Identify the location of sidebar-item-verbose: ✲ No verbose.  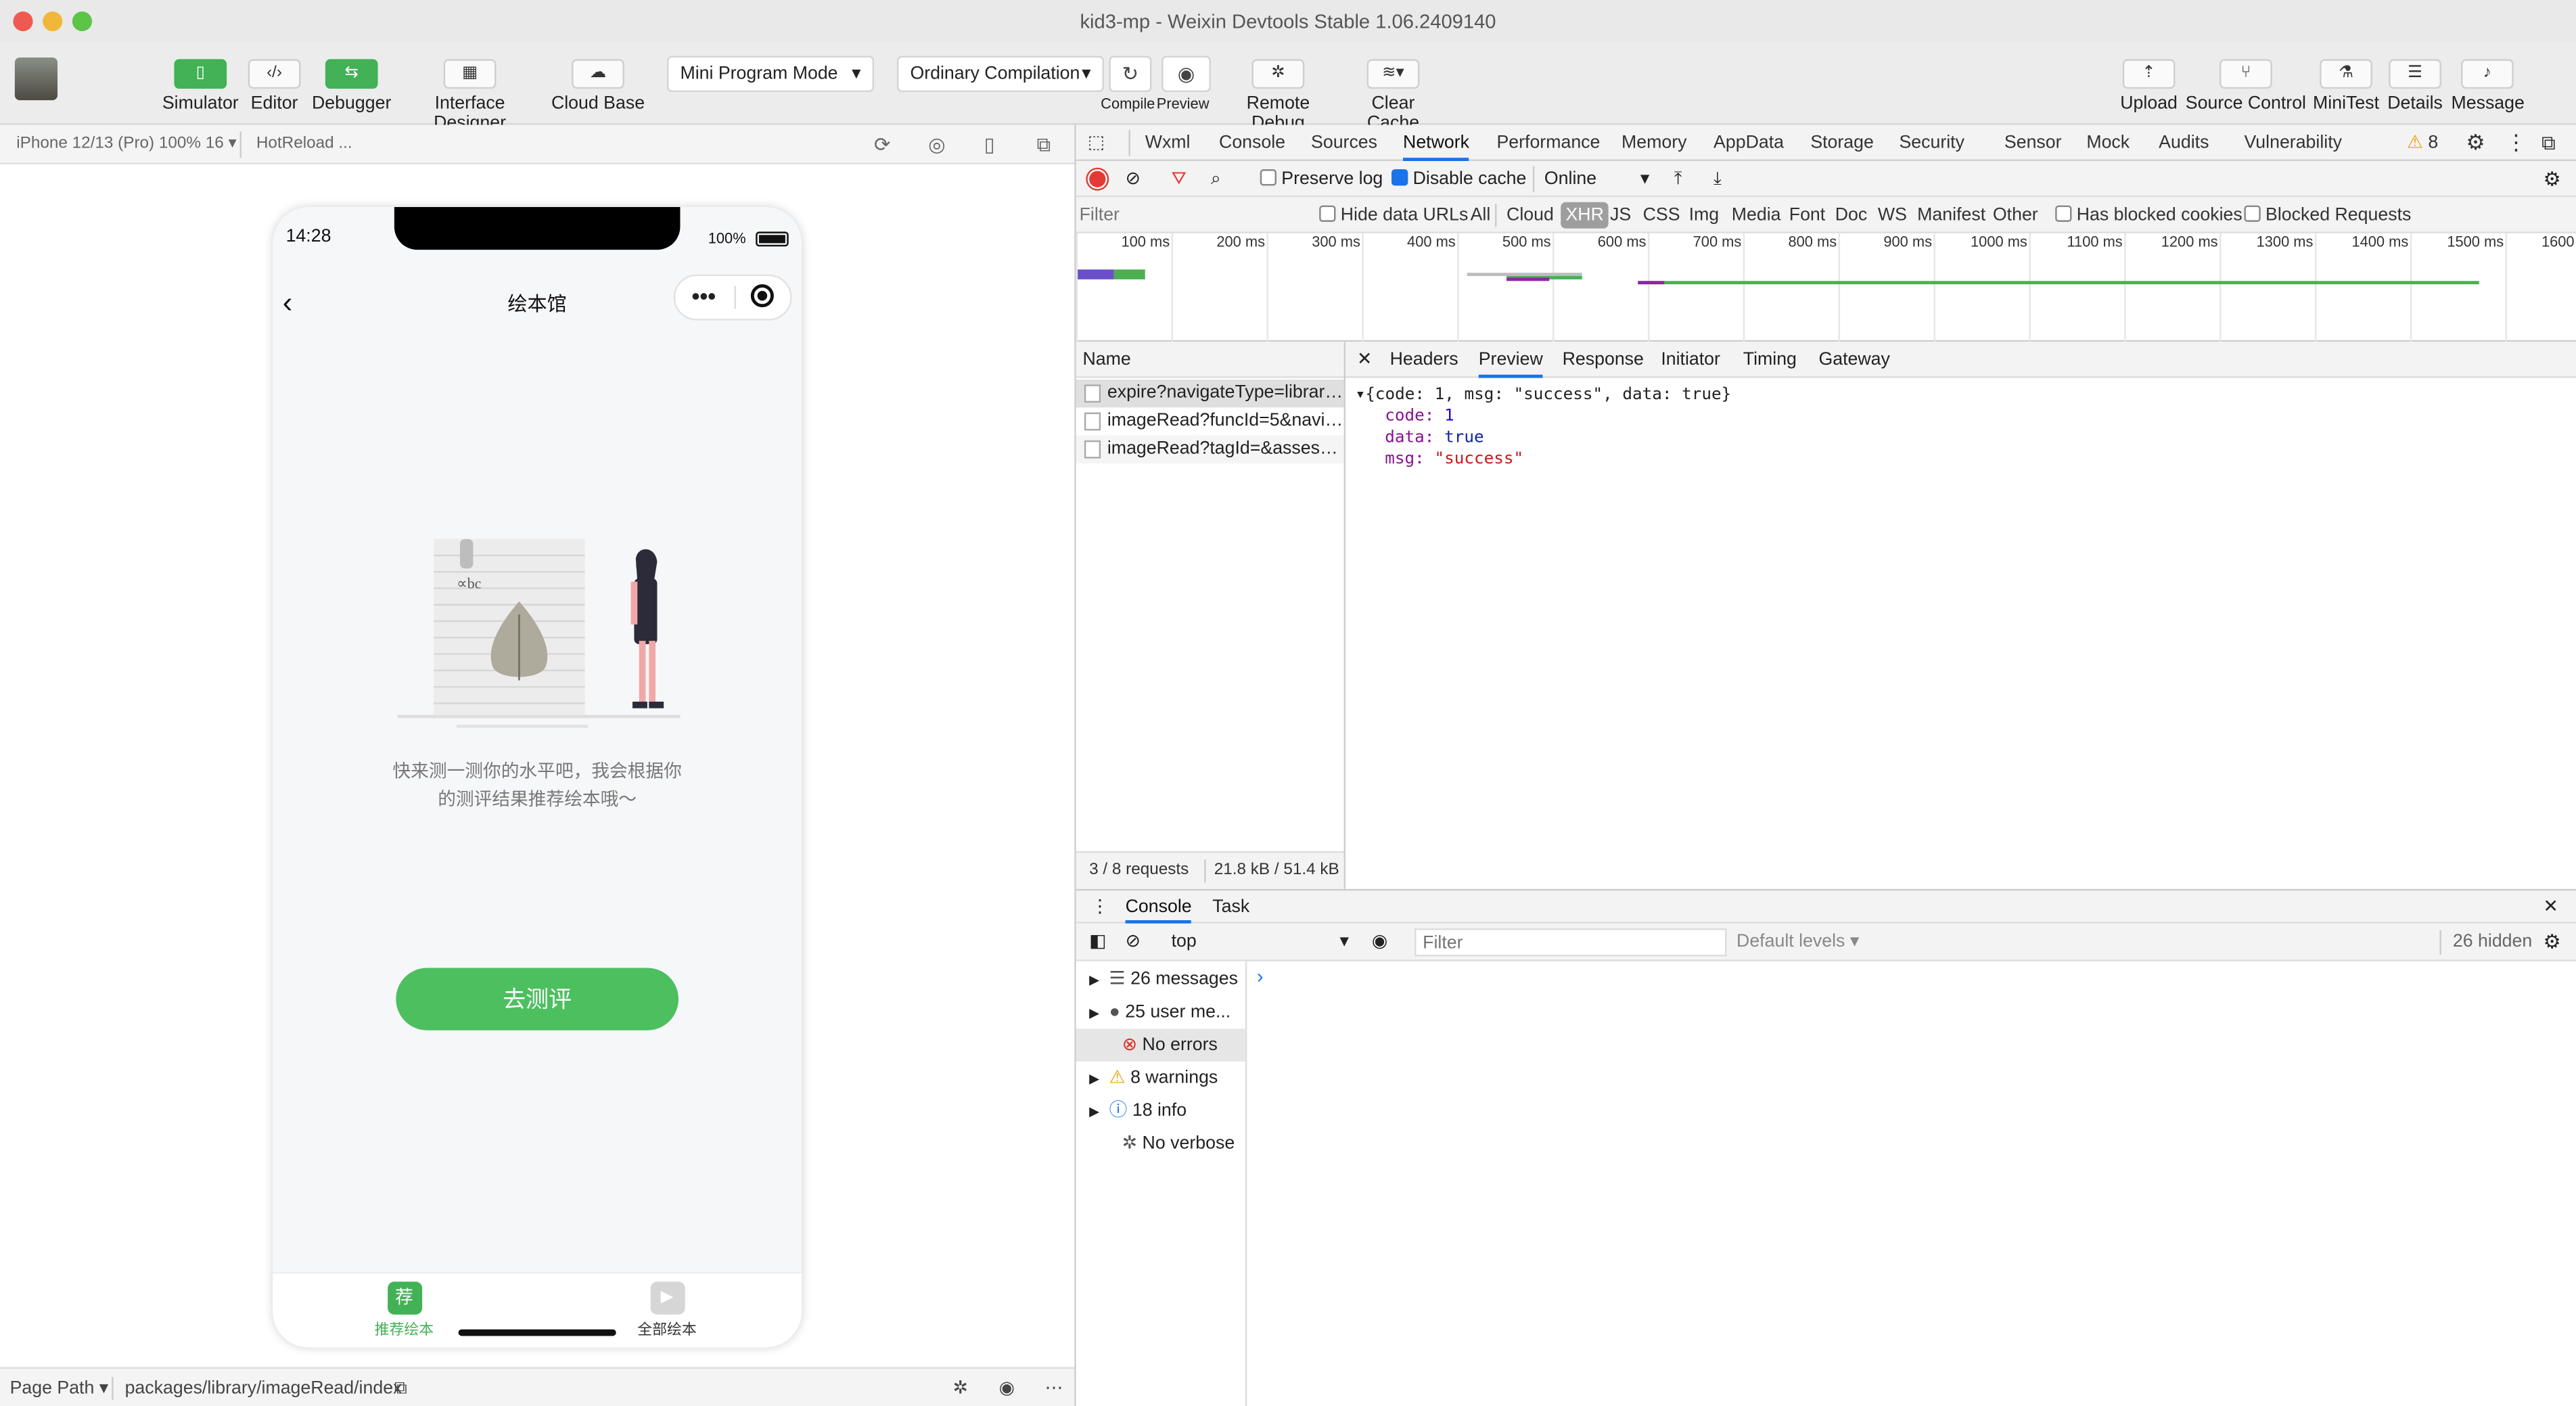
(1160, 1143).